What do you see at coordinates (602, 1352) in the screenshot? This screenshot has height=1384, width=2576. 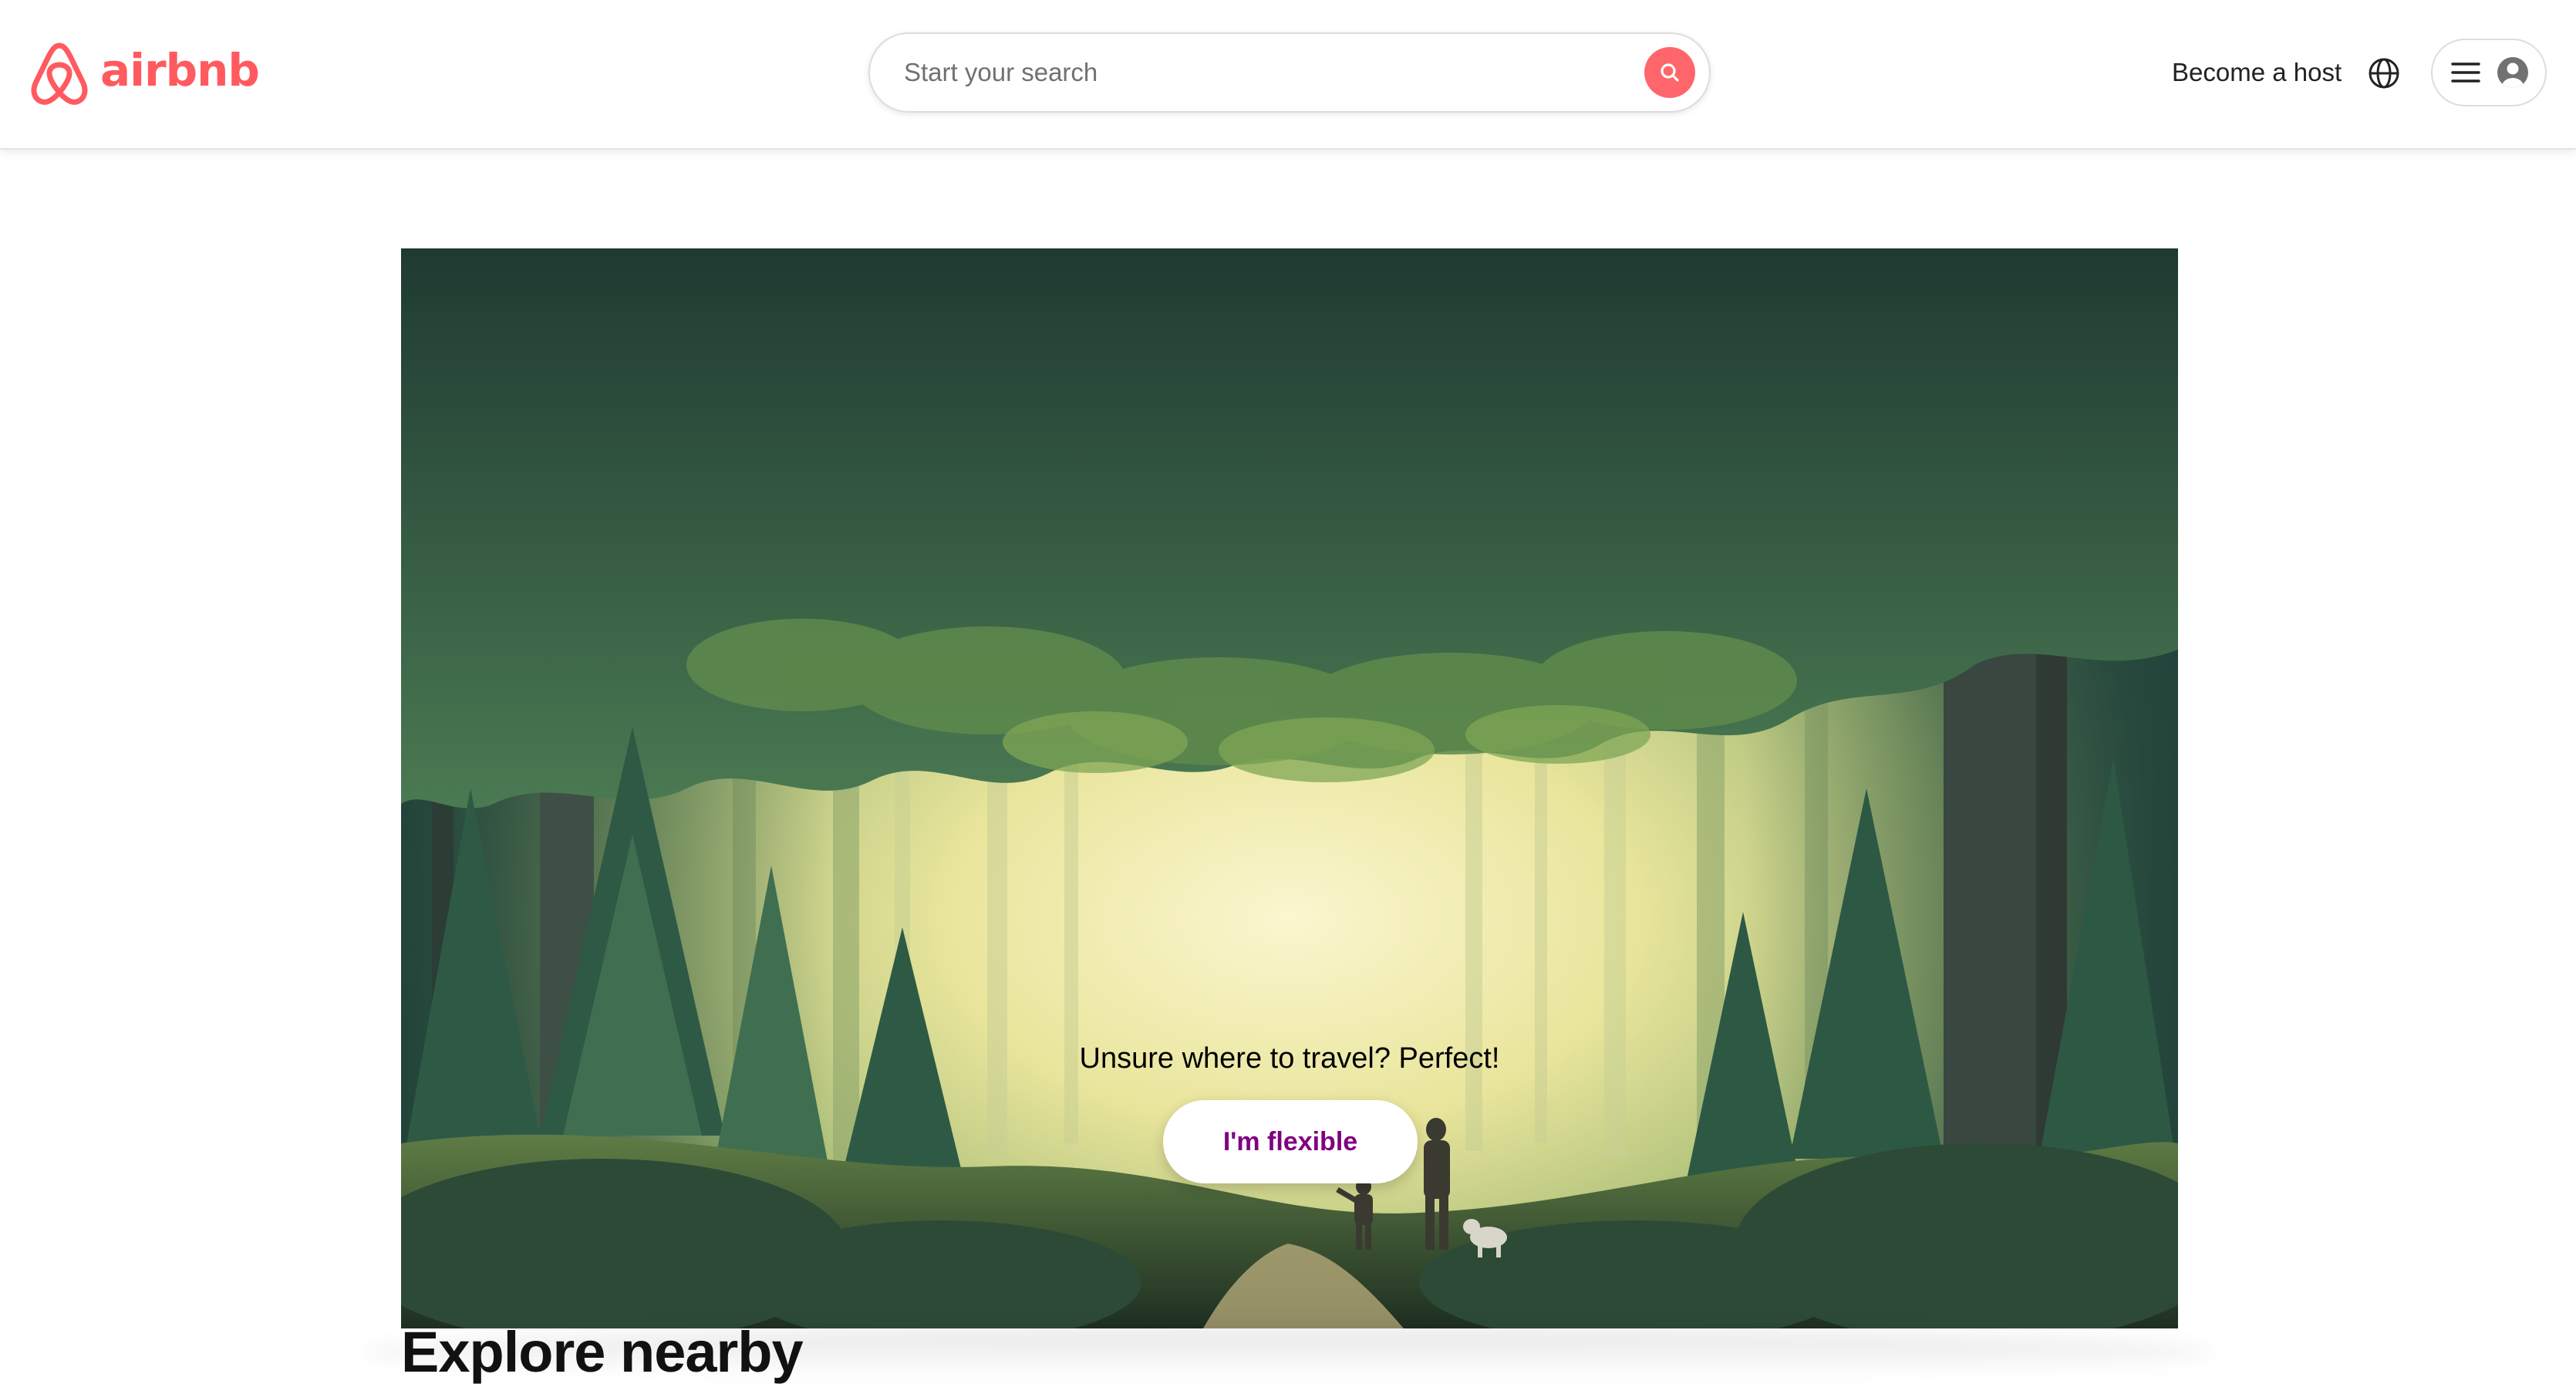 I see `explore-nearby-heading: Explore nearby` at bounding box center [602, 1352].